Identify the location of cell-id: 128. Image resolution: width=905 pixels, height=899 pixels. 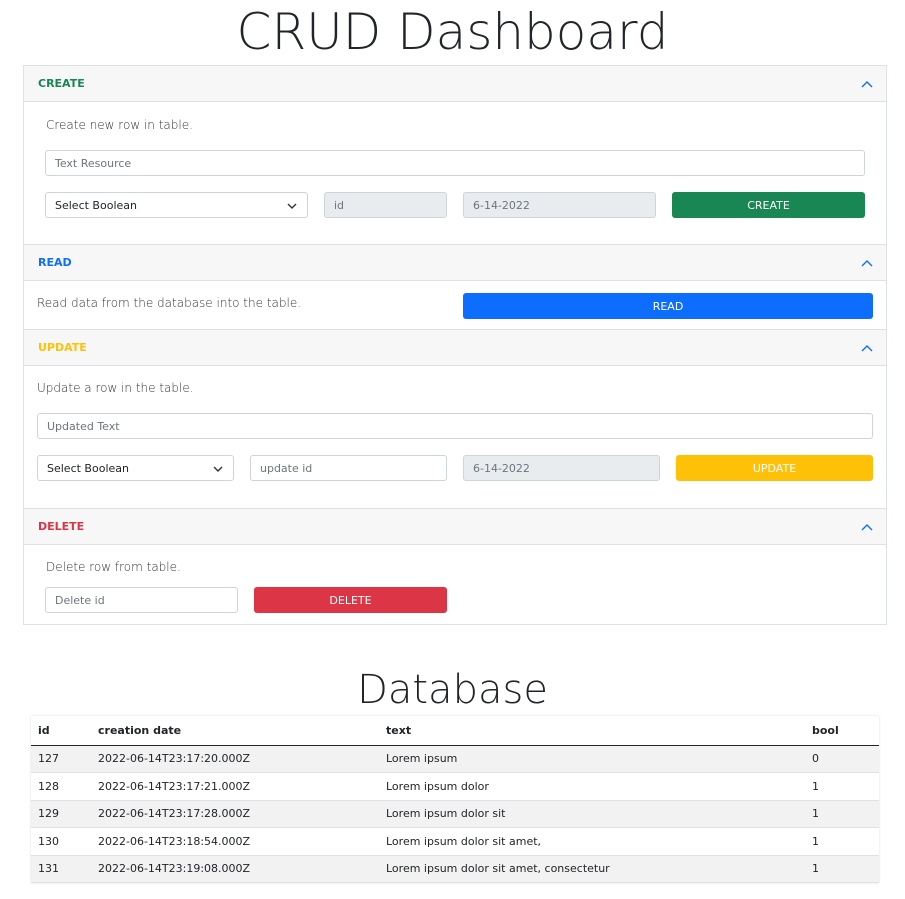
(61, 786).